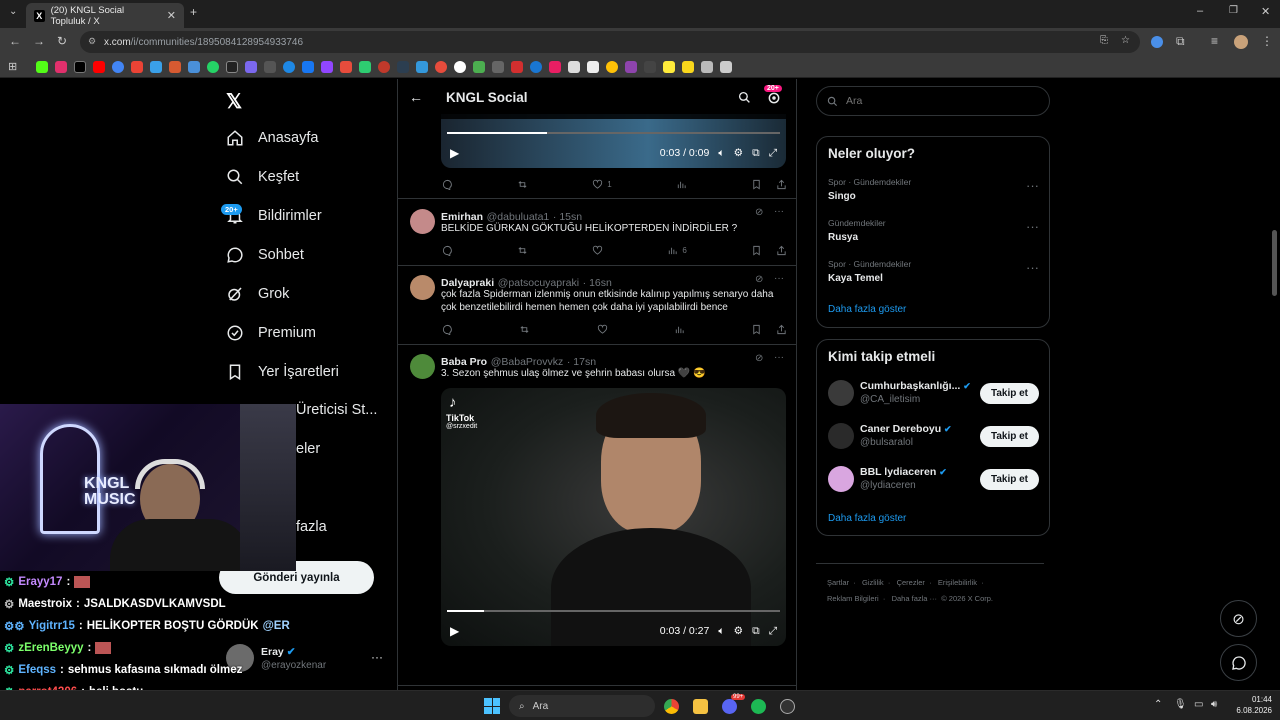  Describe the element at coordinates (278, 652) in the screenshot. I see `account-name: Eray ✔` at that location.